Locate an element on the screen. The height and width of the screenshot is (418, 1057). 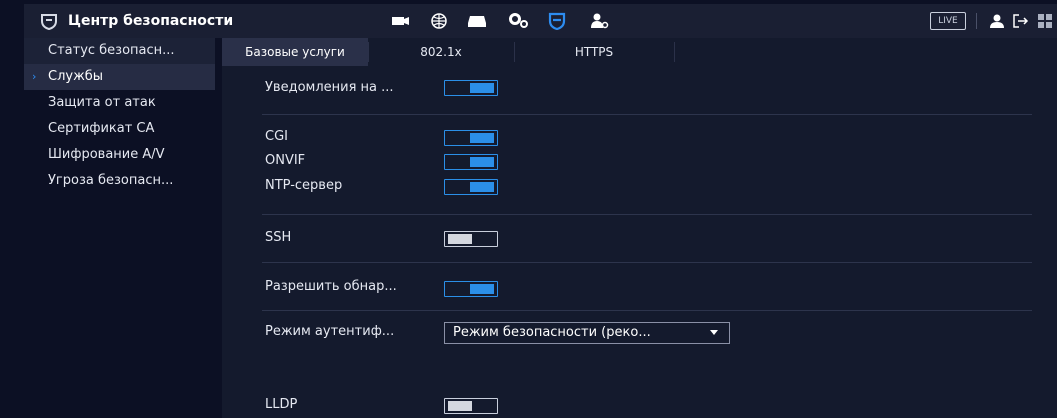
lldp-label: LLDP is located at coordinates (281, 404).